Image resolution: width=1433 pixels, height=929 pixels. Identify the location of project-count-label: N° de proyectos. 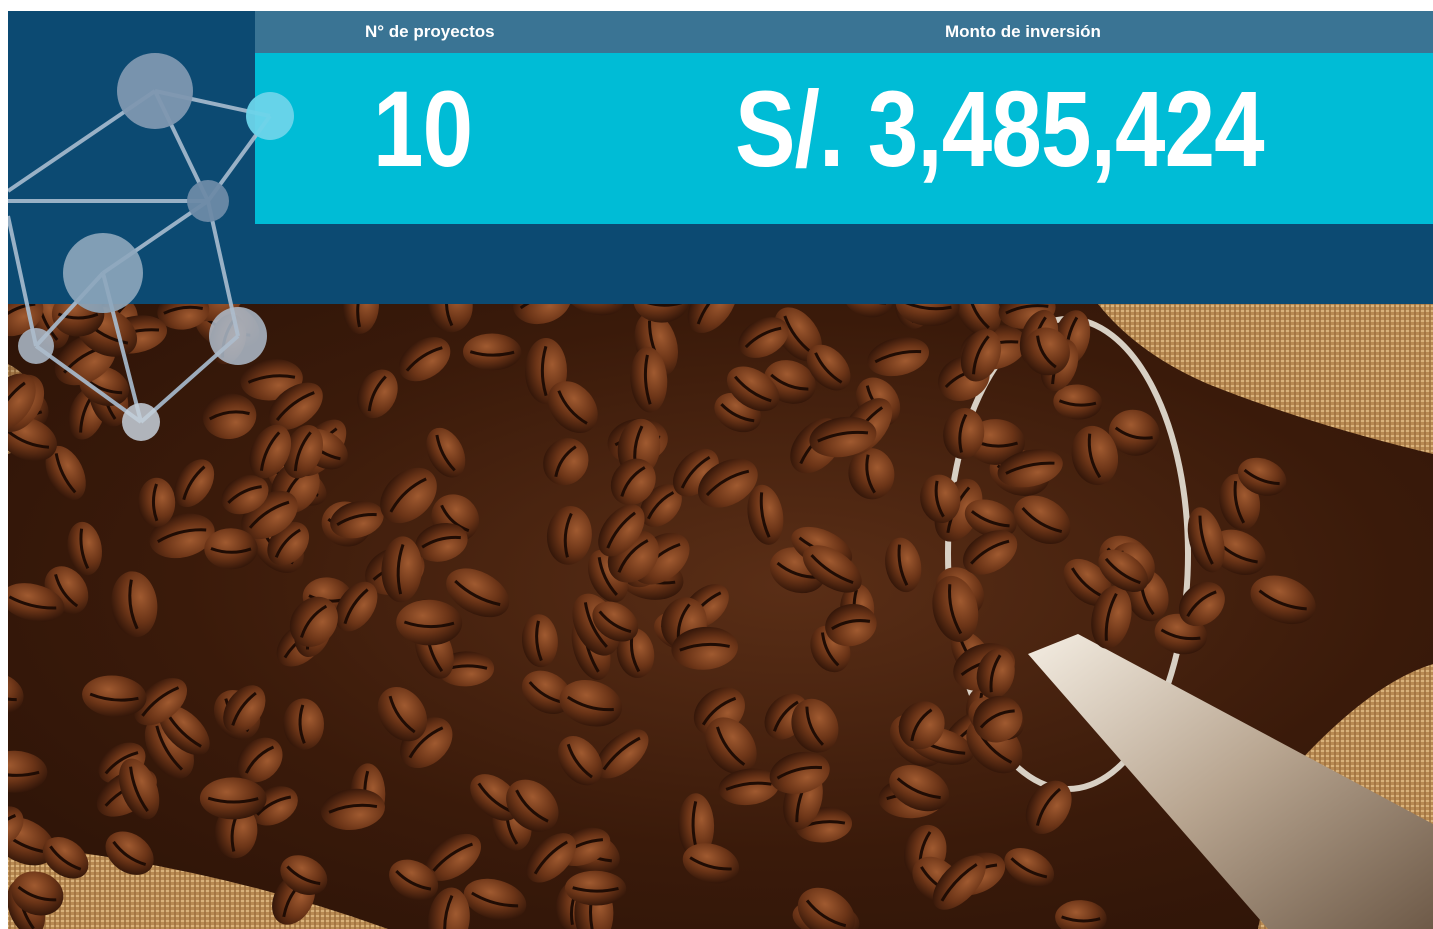
(430, 31).